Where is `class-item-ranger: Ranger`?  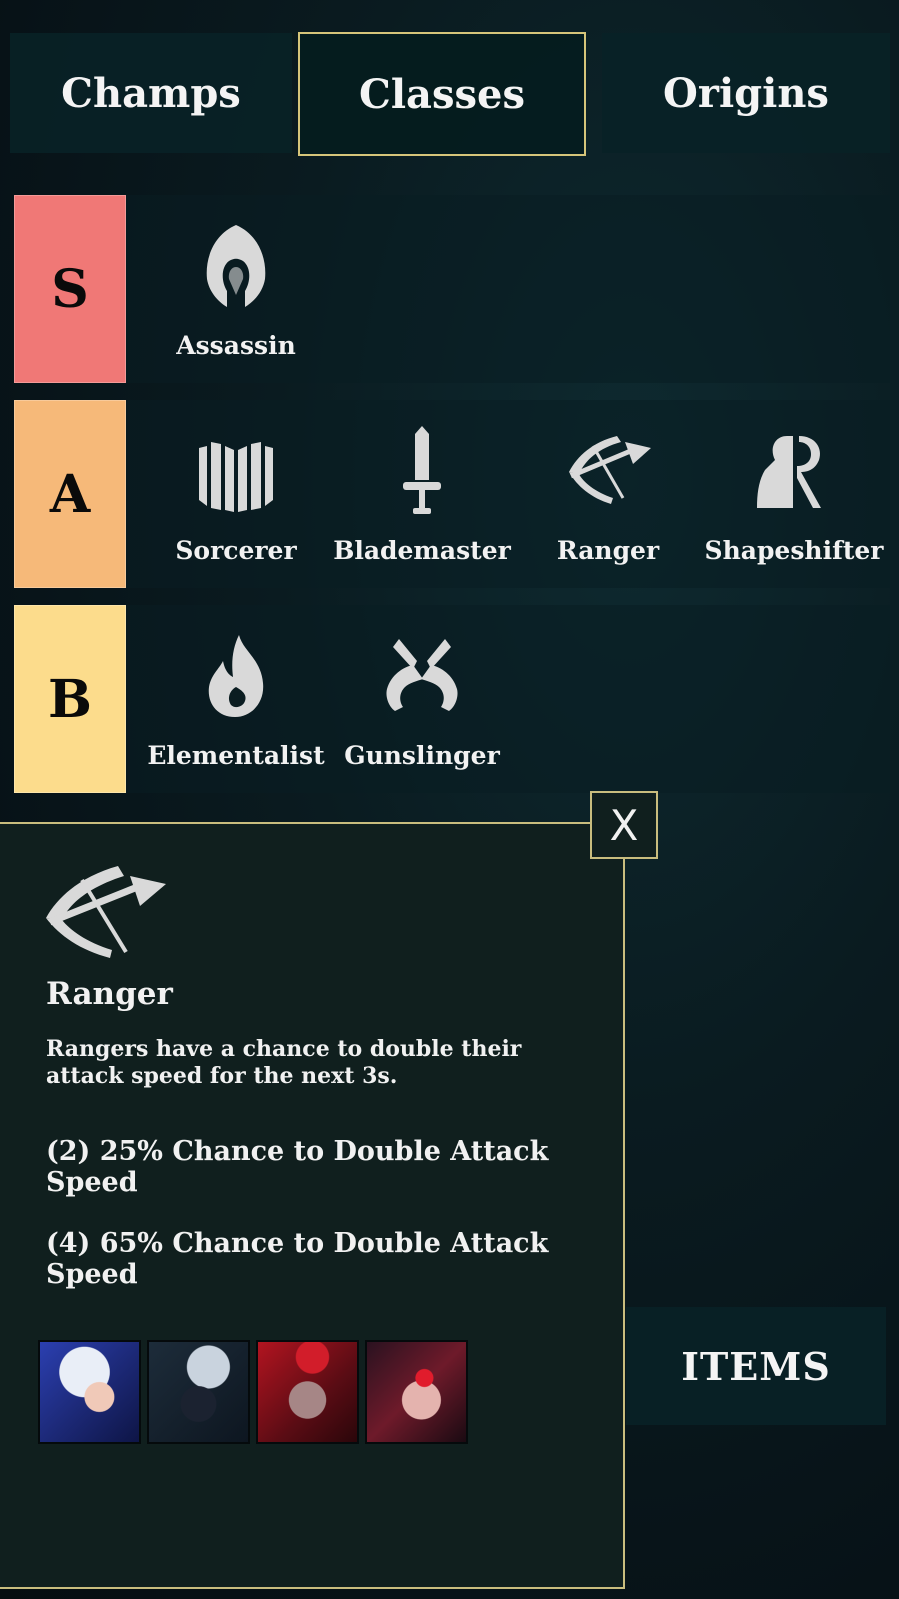 class-item-ranger: Ranger is located at coordinates (608, 494).